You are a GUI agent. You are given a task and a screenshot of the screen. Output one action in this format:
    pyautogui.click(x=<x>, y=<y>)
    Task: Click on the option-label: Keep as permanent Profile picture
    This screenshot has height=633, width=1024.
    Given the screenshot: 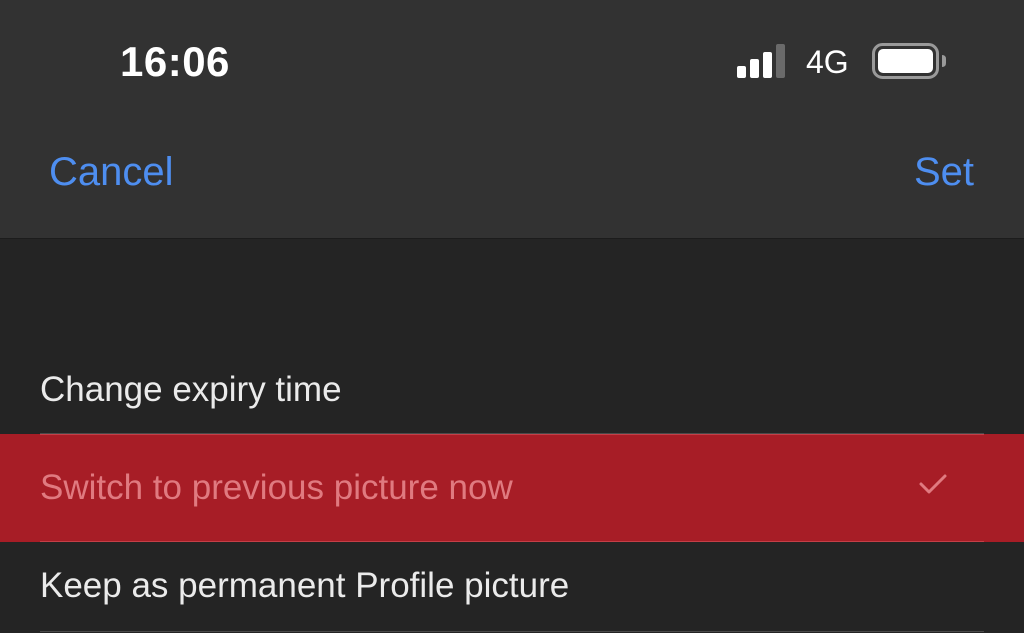 What is the action you would take?
    pyautogui.click(x=305, y=585)
    